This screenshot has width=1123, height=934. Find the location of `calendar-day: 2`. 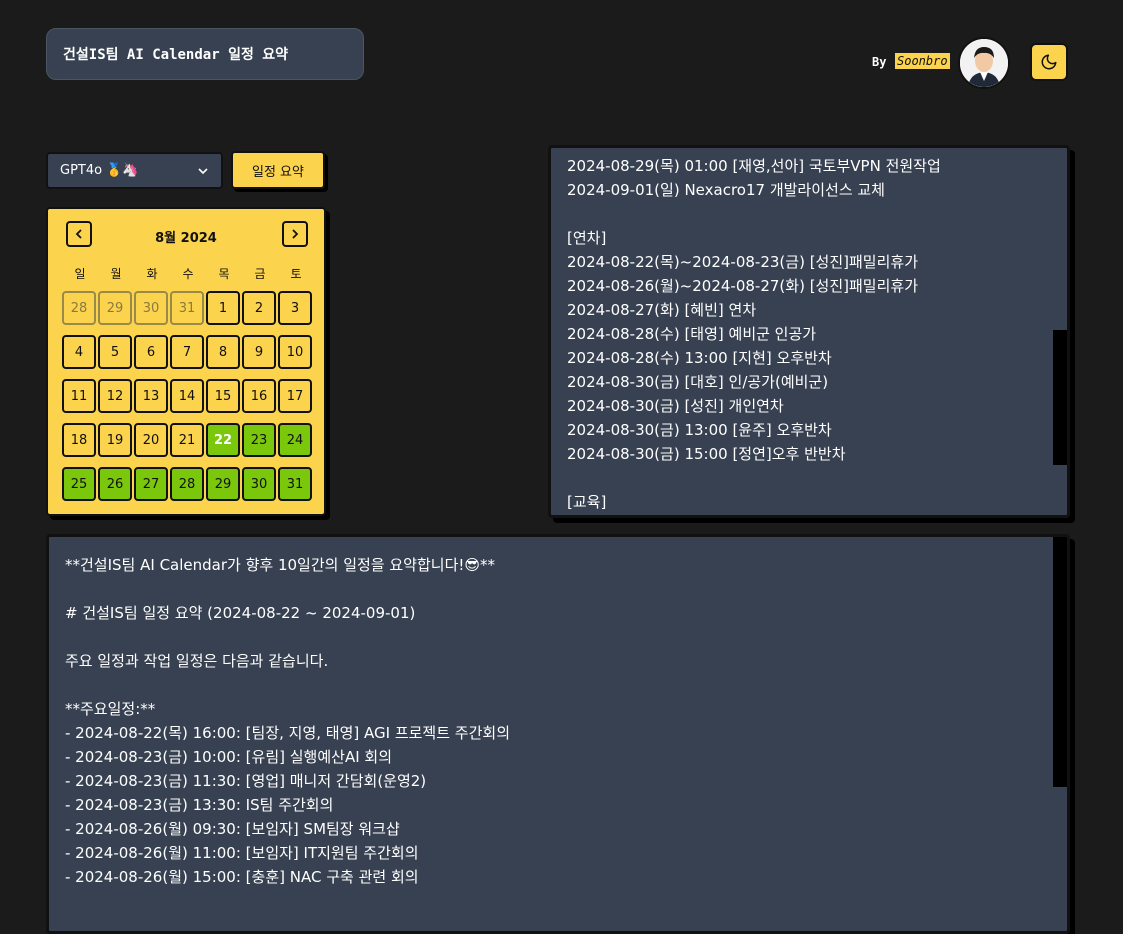

calendar-day: 2 is located at coordinates (259, 308).